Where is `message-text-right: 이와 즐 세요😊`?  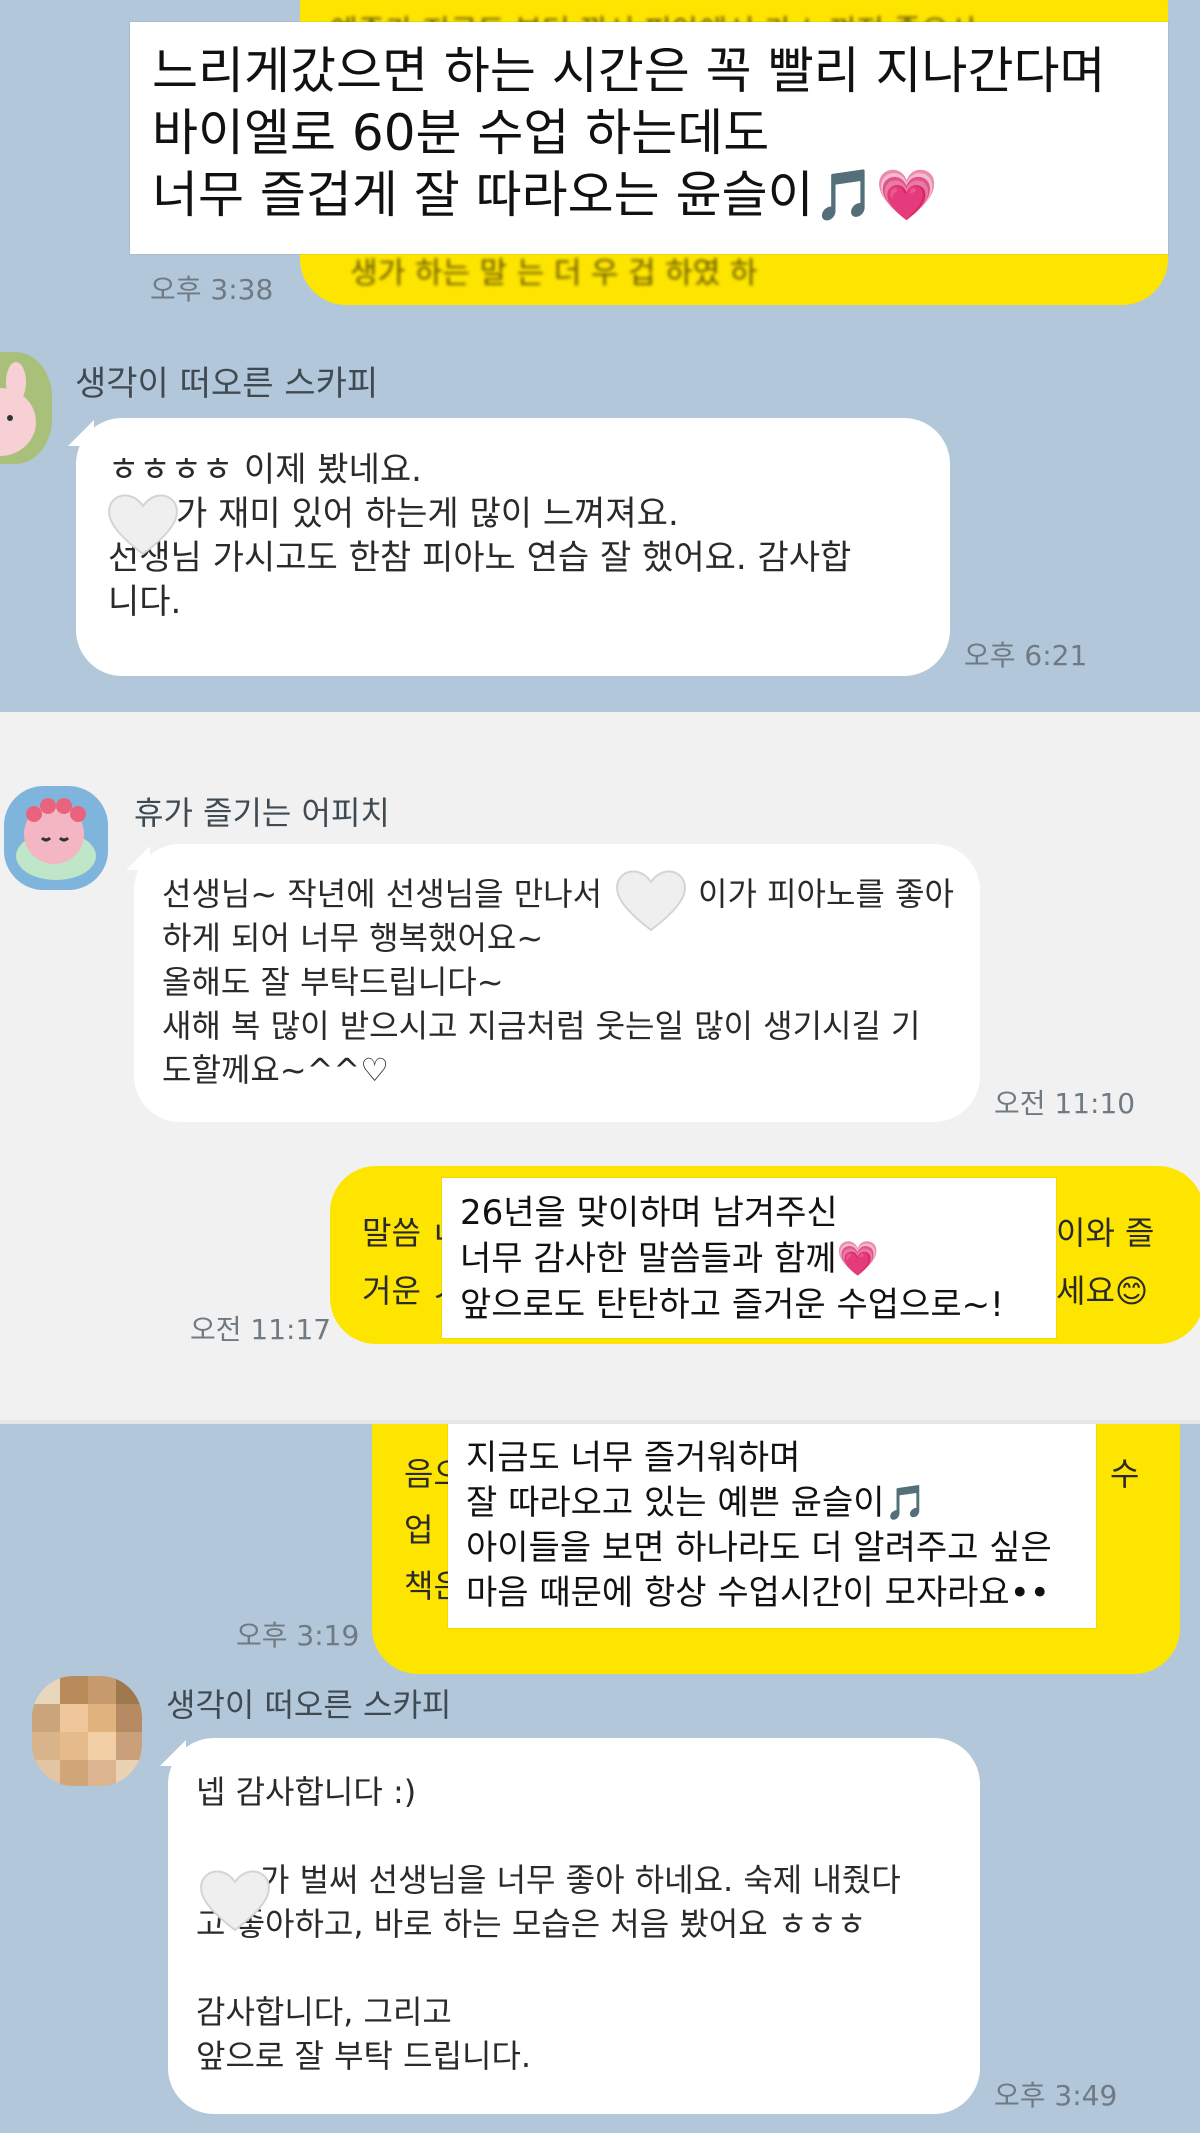 message-text-right: 이와 즐 세요😊 is located at coordinates (1105, 1262).